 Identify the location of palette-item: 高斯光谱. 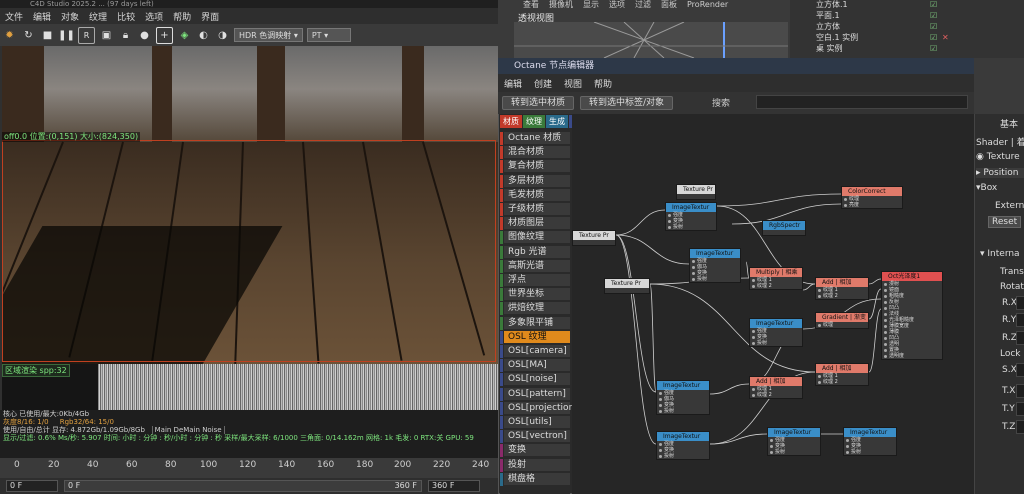
(535, 266).